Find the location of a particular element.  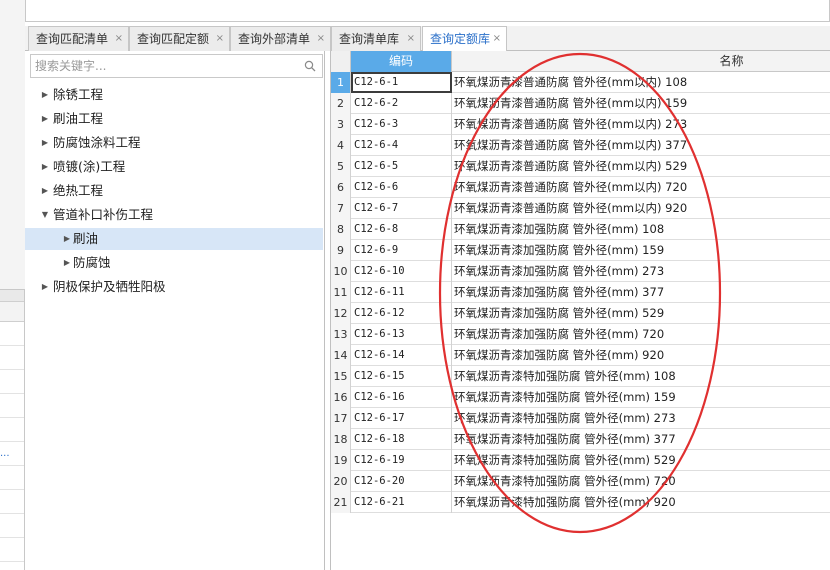

row-number: 17 is located at coordinates (341, 418).